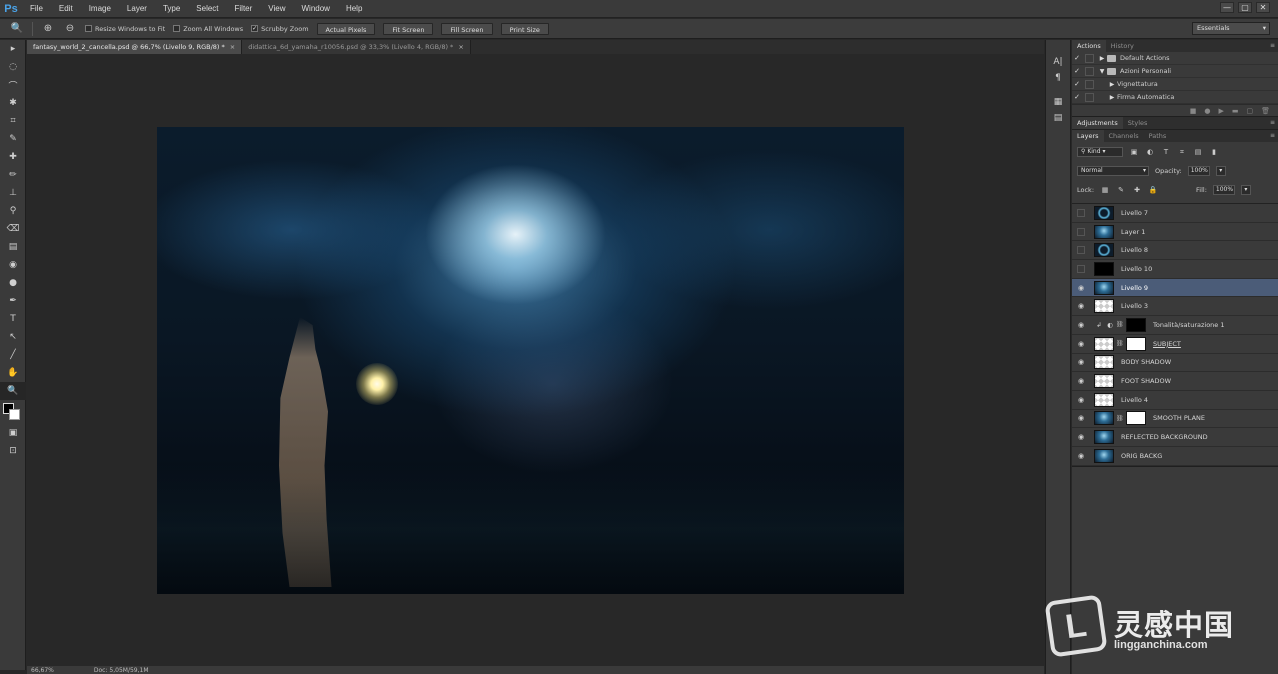 The image size is (1278, 674). Describe the element at coordinates (1175, 288) in the screenshot. I see `layer-row: ◉ Livello 9` at that location.